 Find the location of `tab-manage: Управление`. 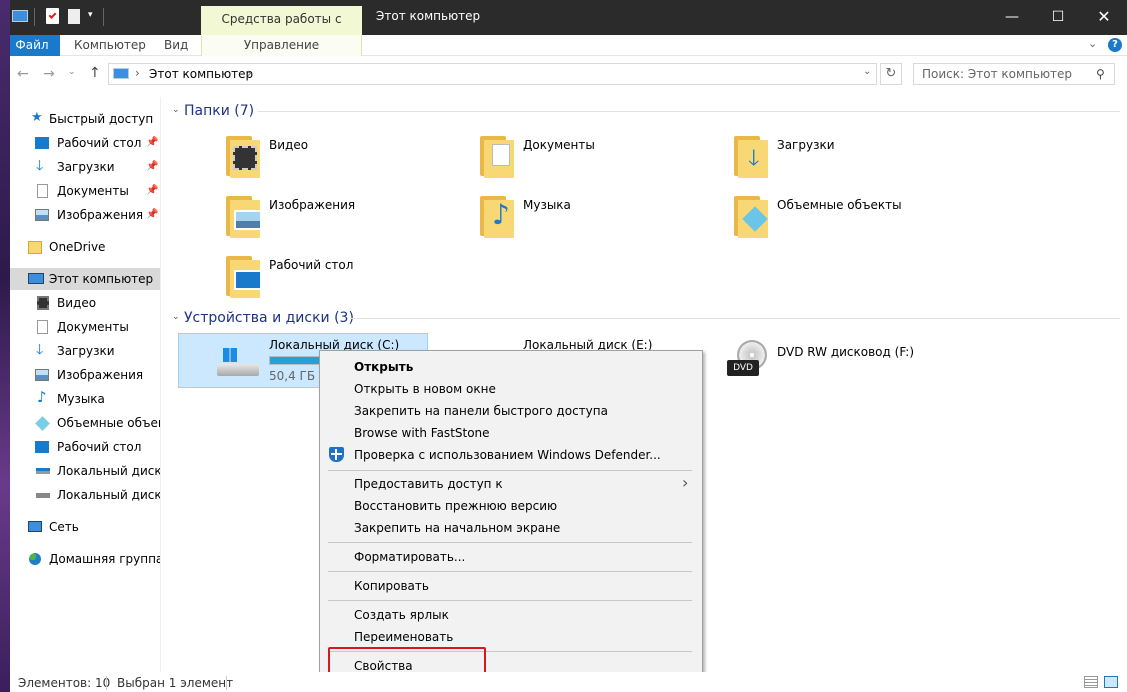

tab-manage: Управление is located at coordinates (281, 45).